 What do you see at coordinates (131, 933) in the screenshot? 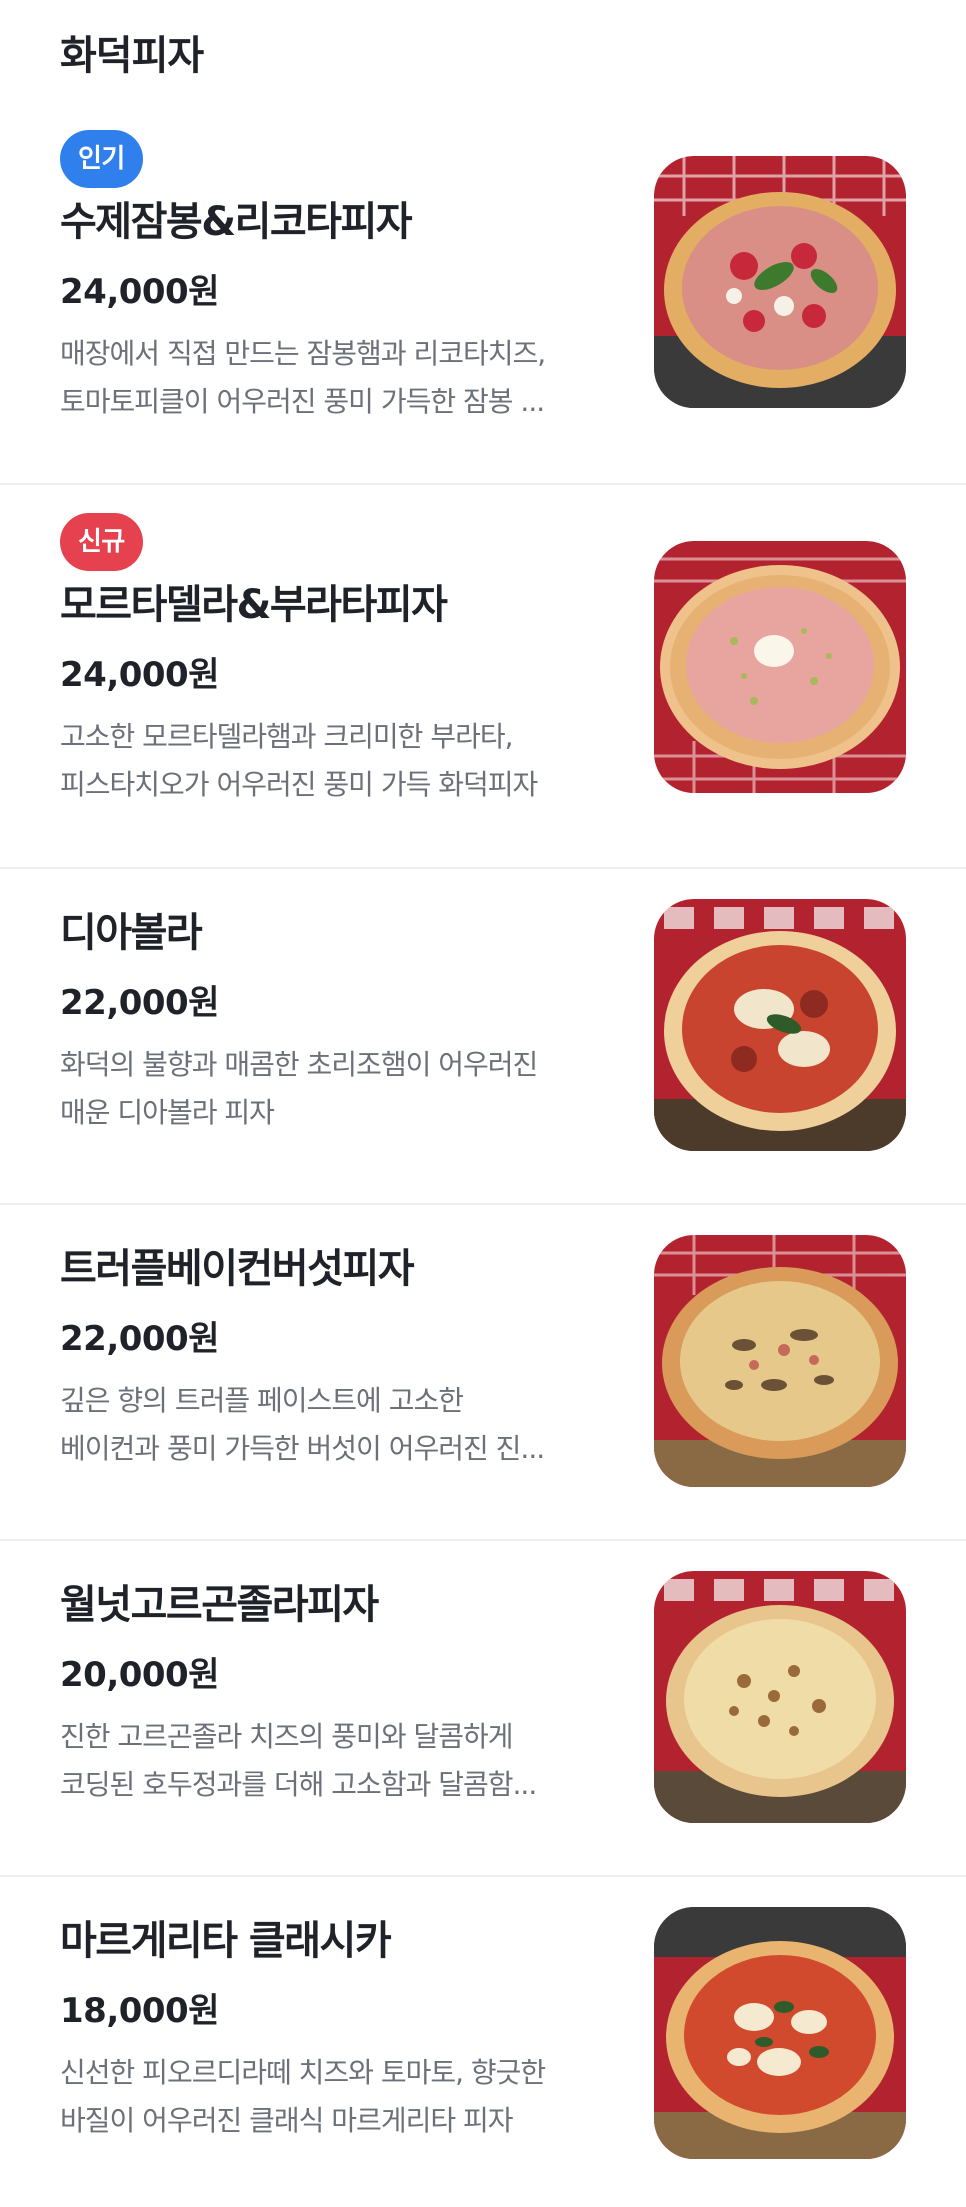
I see `item-name: 디아볼라` at bounding box center [131, 933].